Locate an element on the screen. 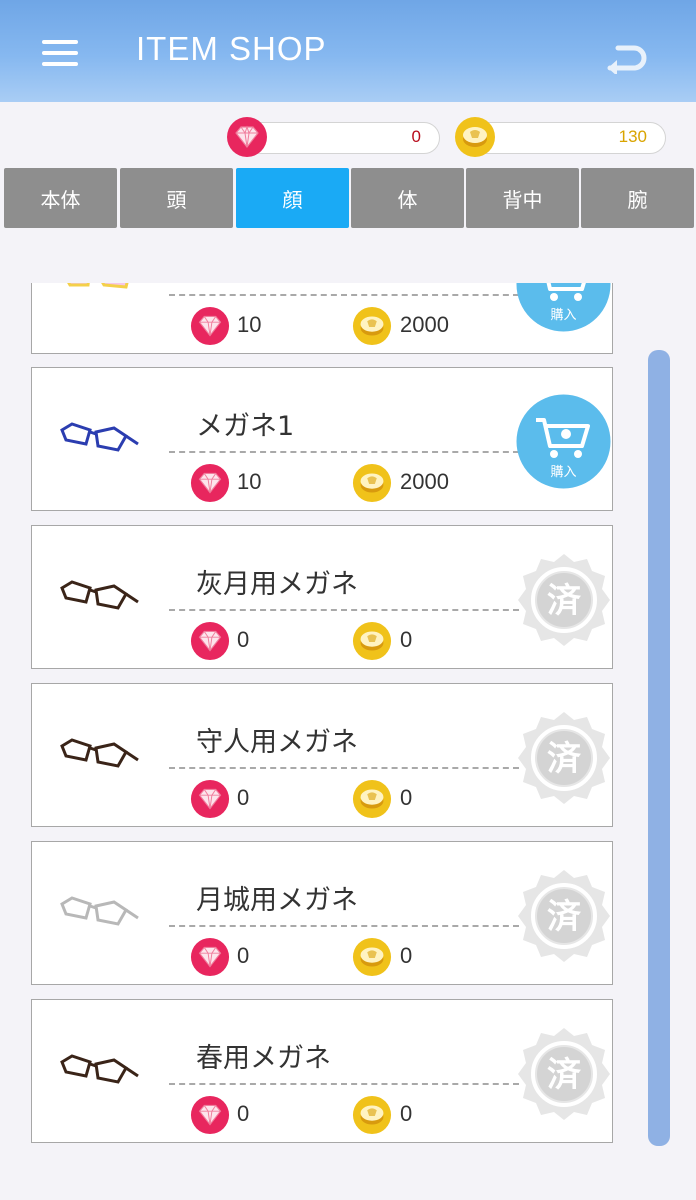 The image size is (696, 1200). item-name: メガネ1 is located at coordinates (245, 426).